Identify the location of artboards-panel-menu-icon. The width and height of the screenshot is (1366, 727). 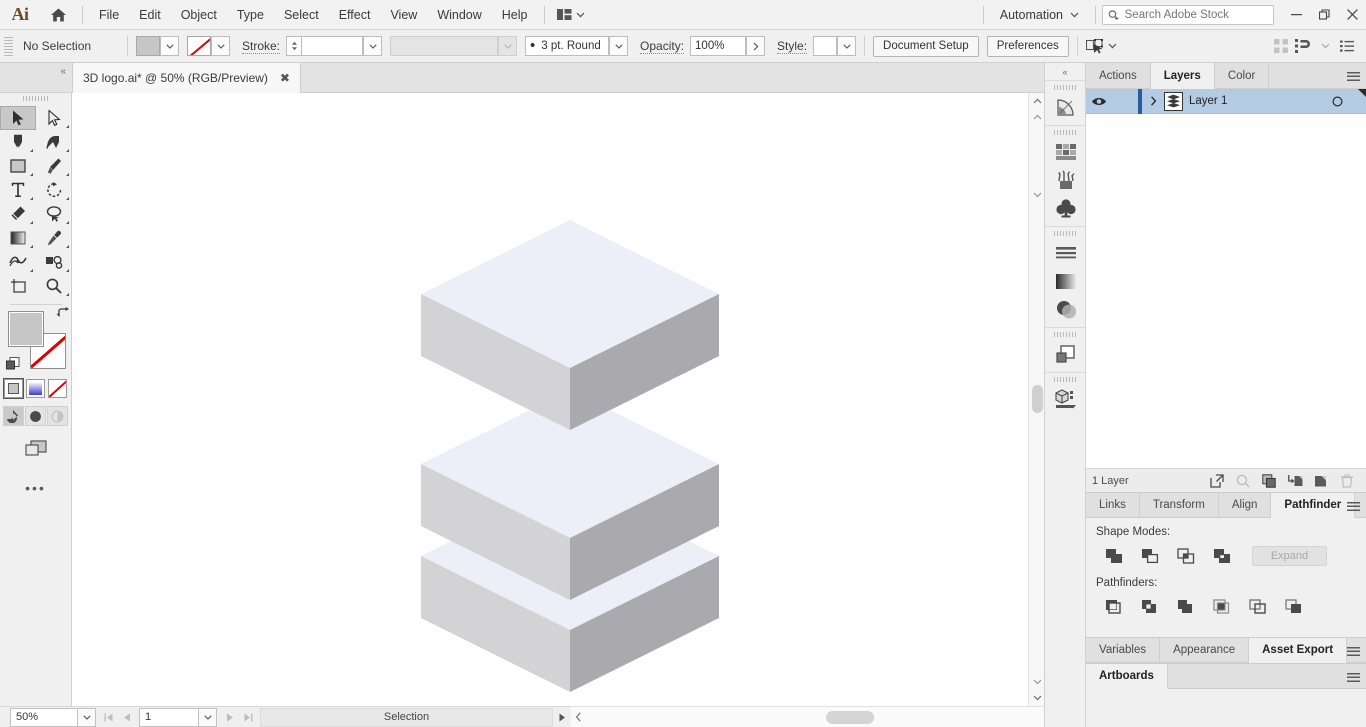
(1353, 677).